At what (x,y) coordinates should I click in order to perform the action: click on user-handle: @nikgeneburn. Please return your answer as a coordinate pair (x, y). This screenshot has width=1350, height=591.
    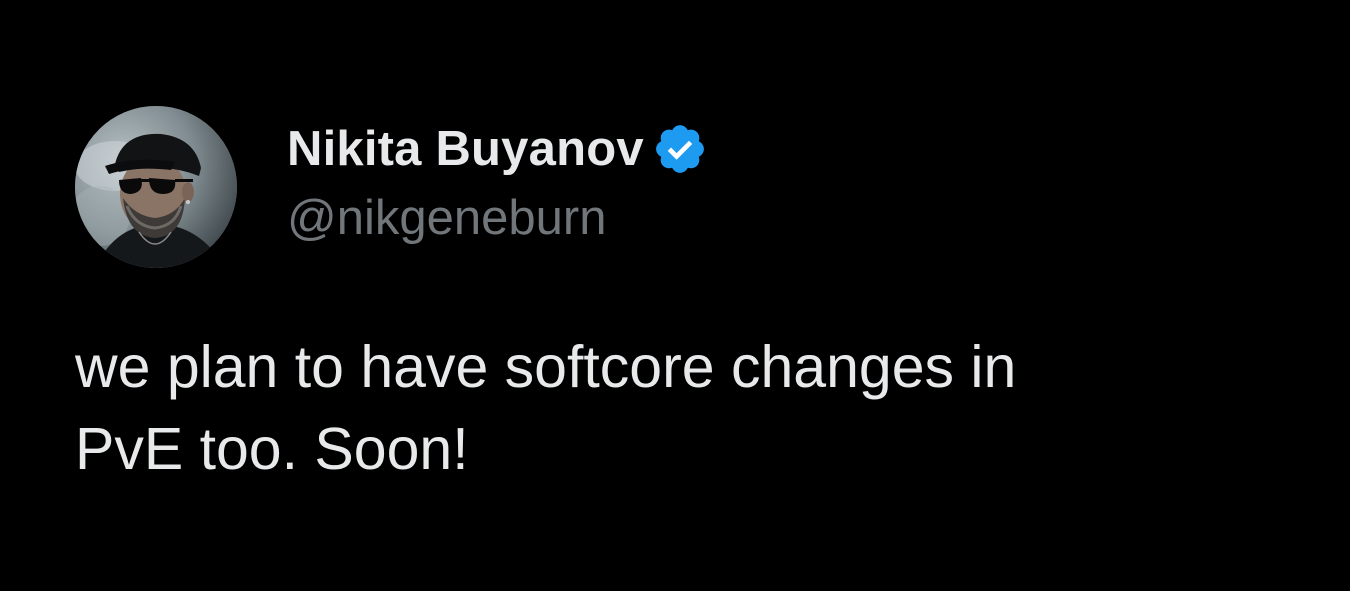
    Looking at the image, I should click on (497, 218).